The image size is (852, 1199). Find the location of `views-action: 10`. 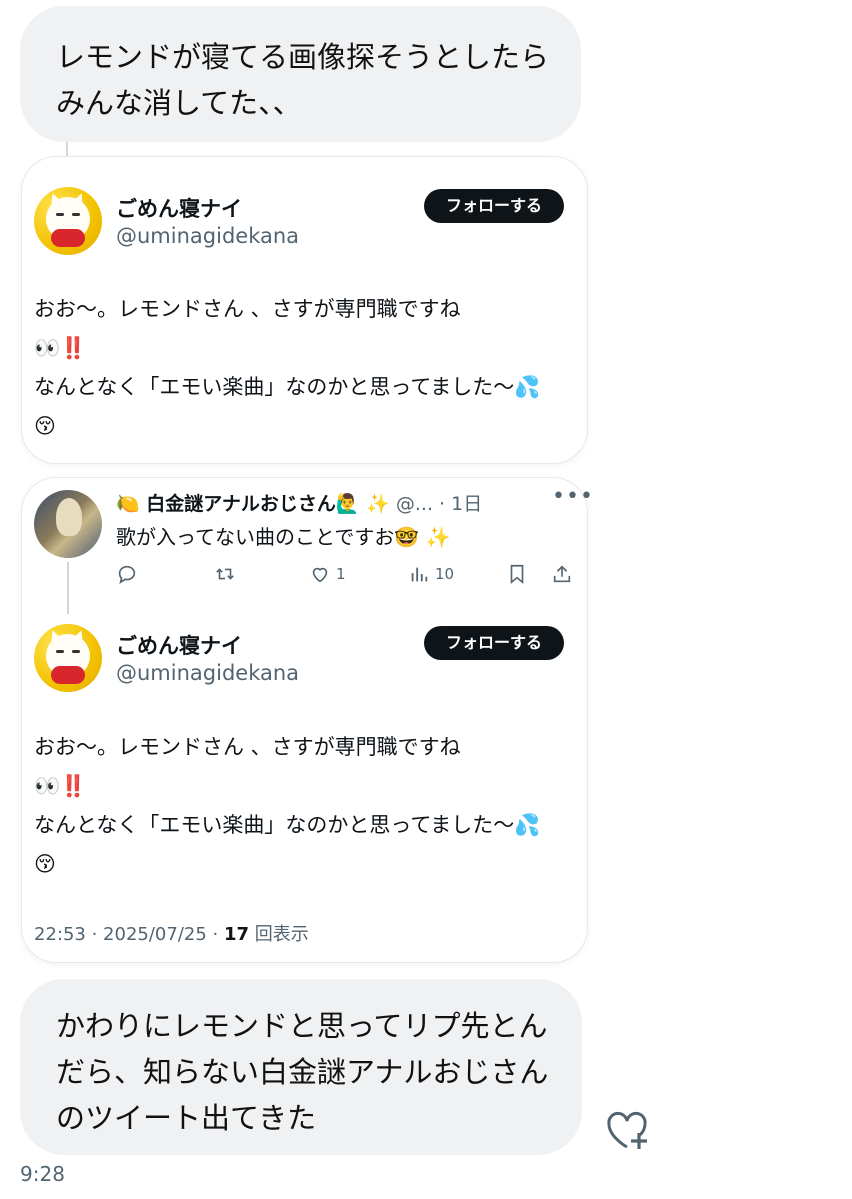

views-action: 10 is located at coordinates (431, 574).